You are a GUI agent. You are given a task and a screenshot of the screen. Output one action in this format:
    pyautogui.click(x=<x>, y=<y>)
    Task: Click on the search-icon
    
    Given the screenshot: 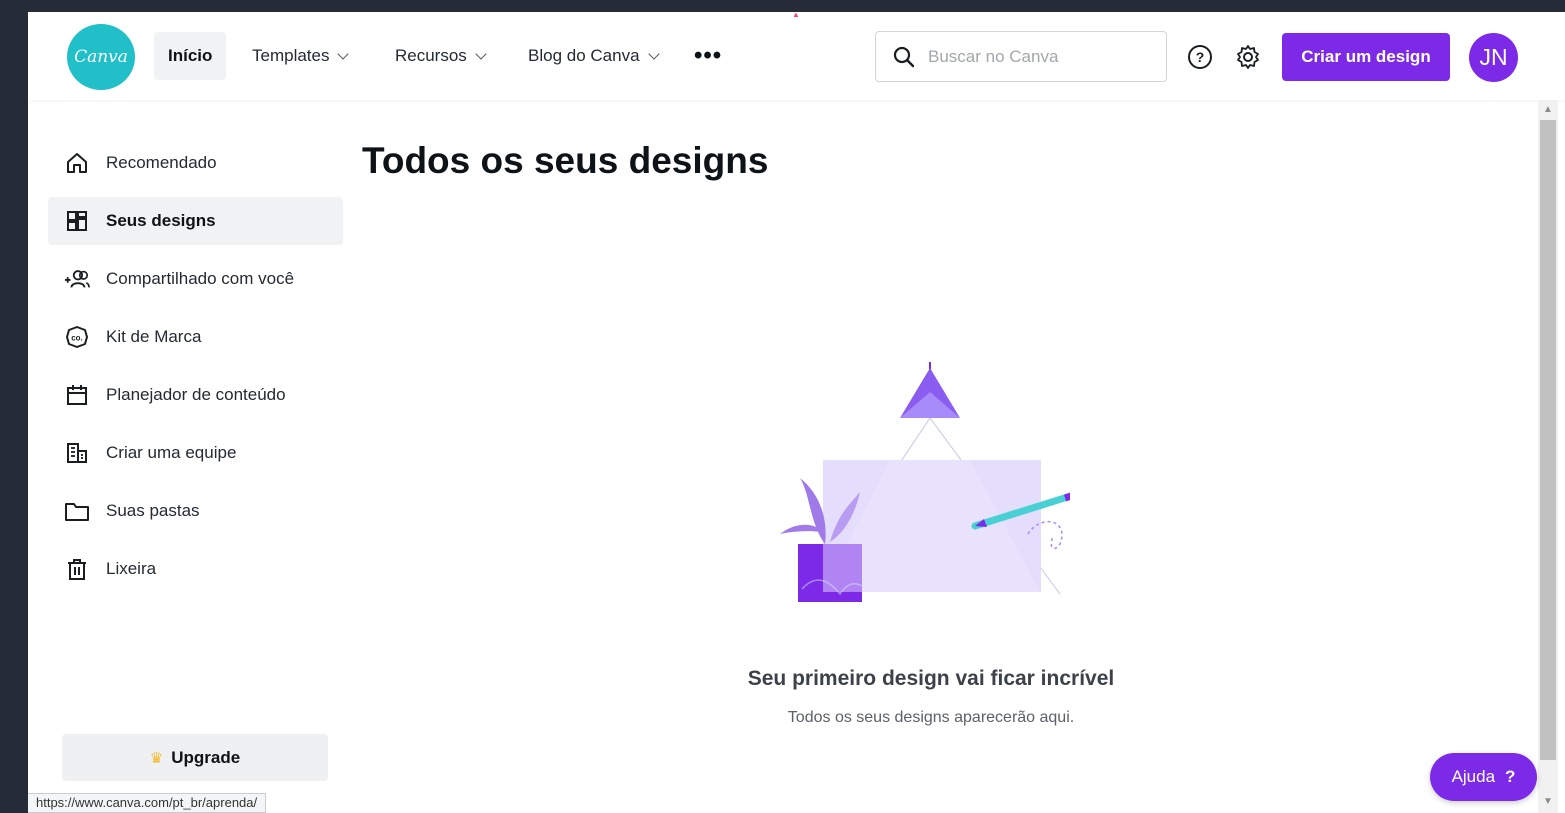 What is the action you would take?
    pyautogui.click(x=904, y=56)
    